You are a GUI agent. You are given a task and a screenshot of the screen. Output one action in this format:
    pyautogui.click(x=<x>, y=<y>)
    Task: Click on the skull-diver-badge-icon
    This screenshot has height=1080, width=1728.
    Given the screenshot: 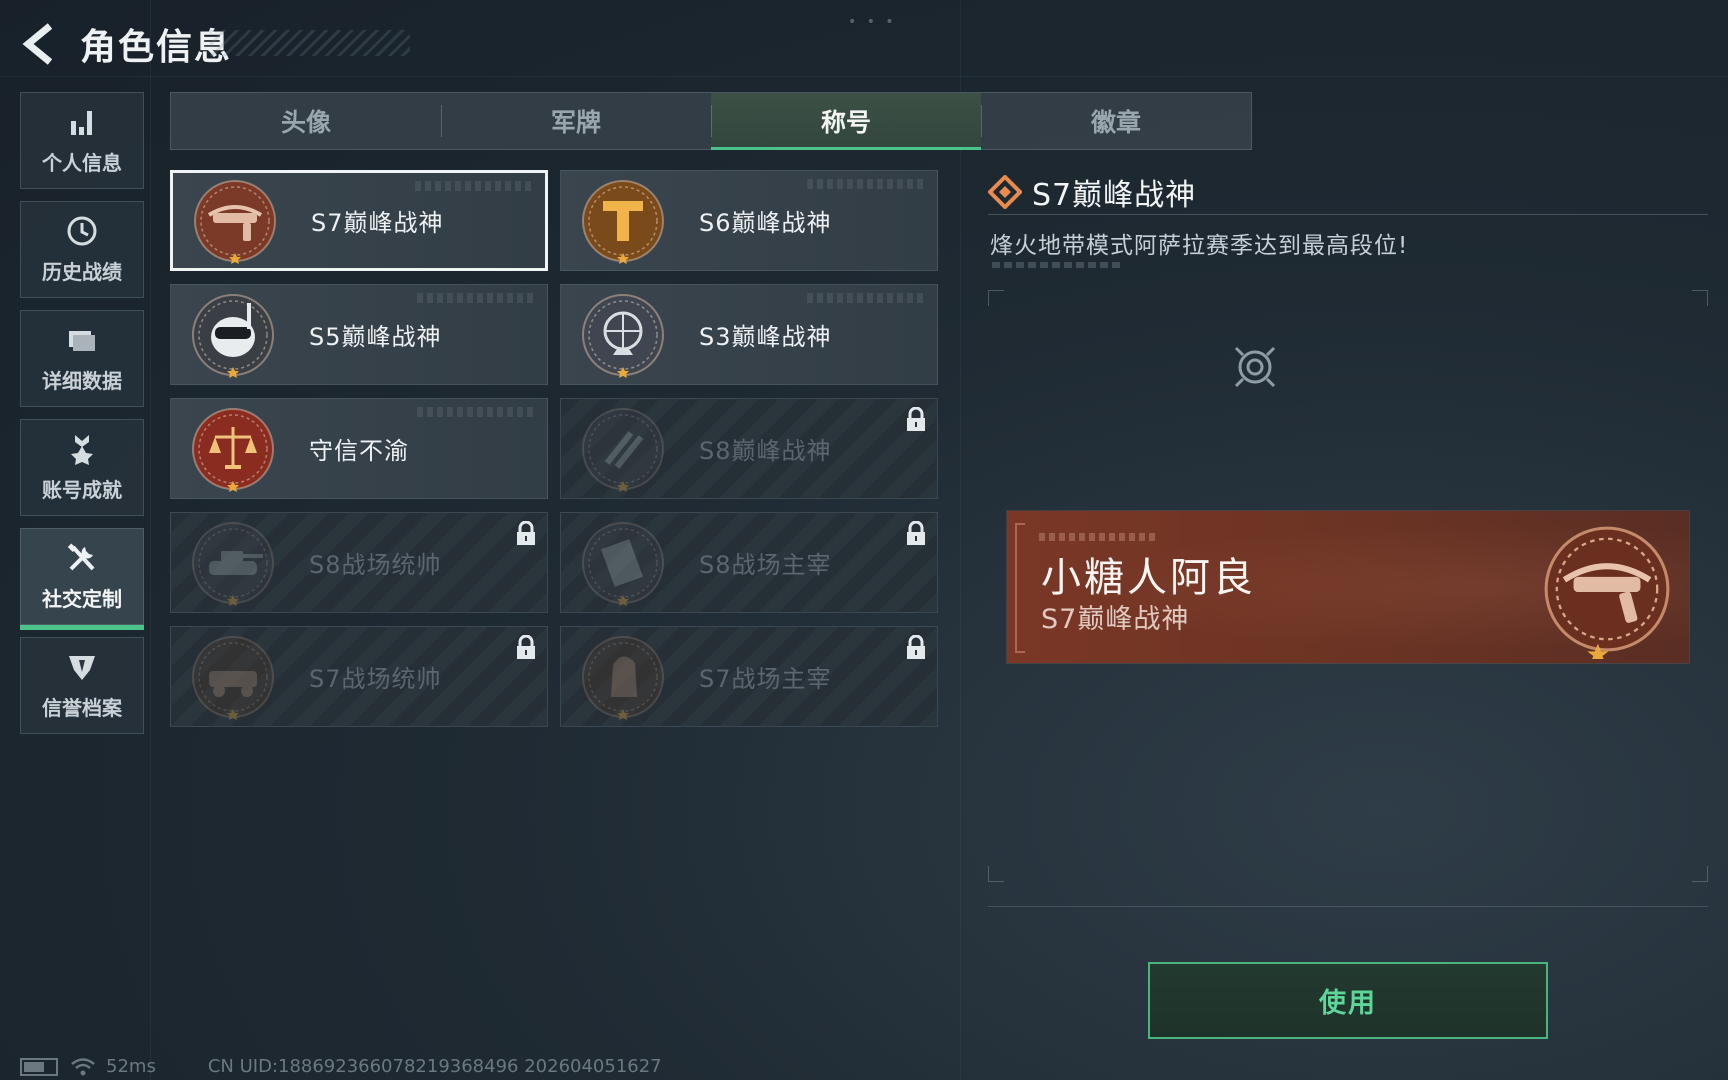 What is the action you would take?
    pyautogui.click(x=233, y=335)
    